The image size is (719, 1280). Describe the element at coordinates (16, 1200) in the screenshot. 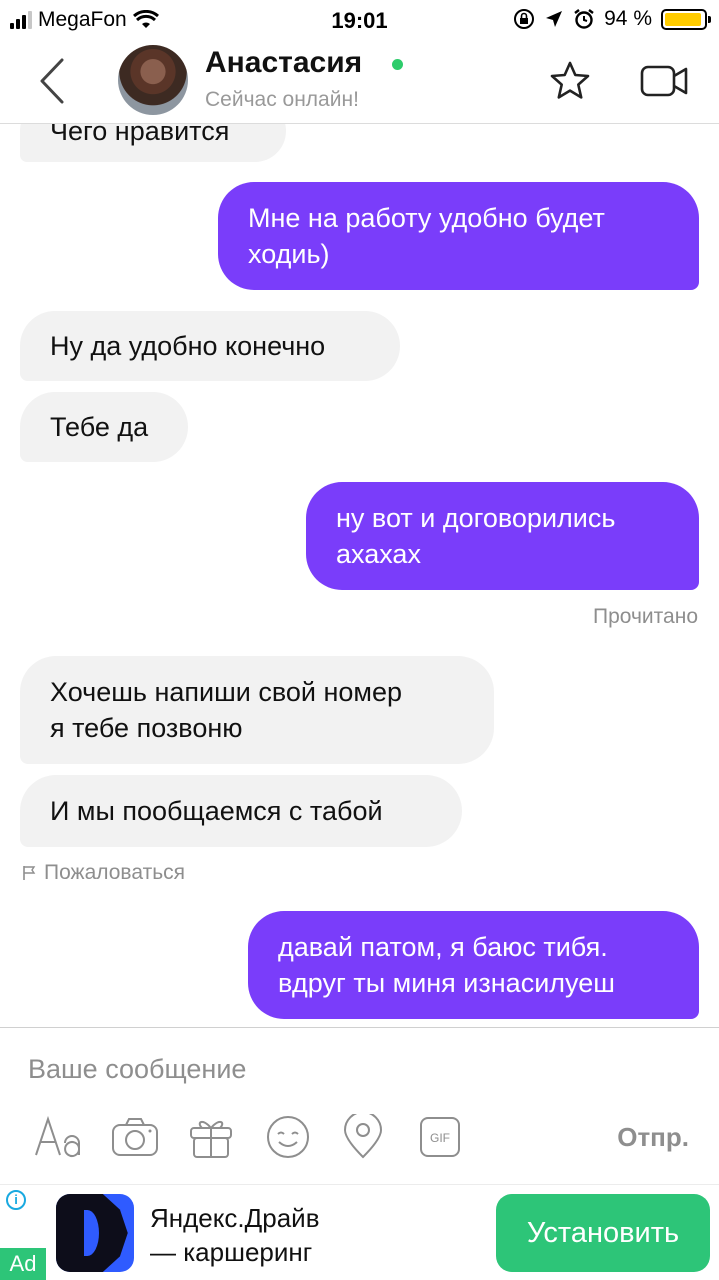

I see `ad-info-icon: i` at that location.